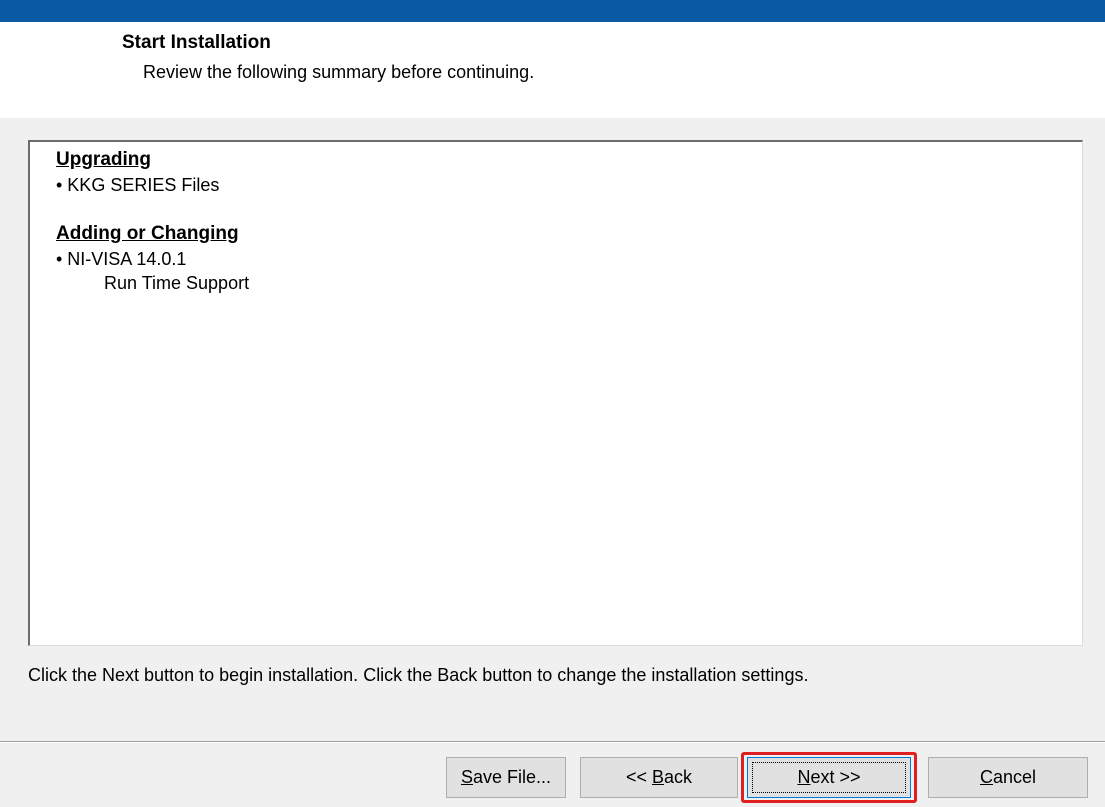 This screenshot has width=1105, height=807. Describe the element at coordinates (138, 184) in the screenshot. I see `list-item: • KKG SERIES Files` at that location.